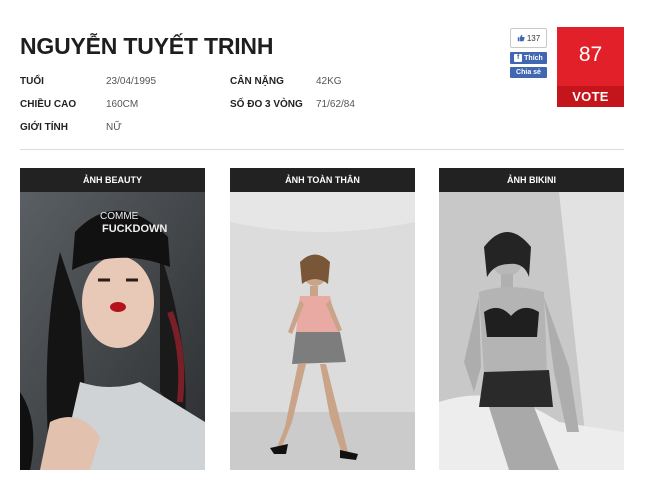 The width and height of the screenshot is (650, 483). Describe the element at coordinates (257, 81) in the screenshot. I see `info-weight-label: CÂN NẶNG` at that location.